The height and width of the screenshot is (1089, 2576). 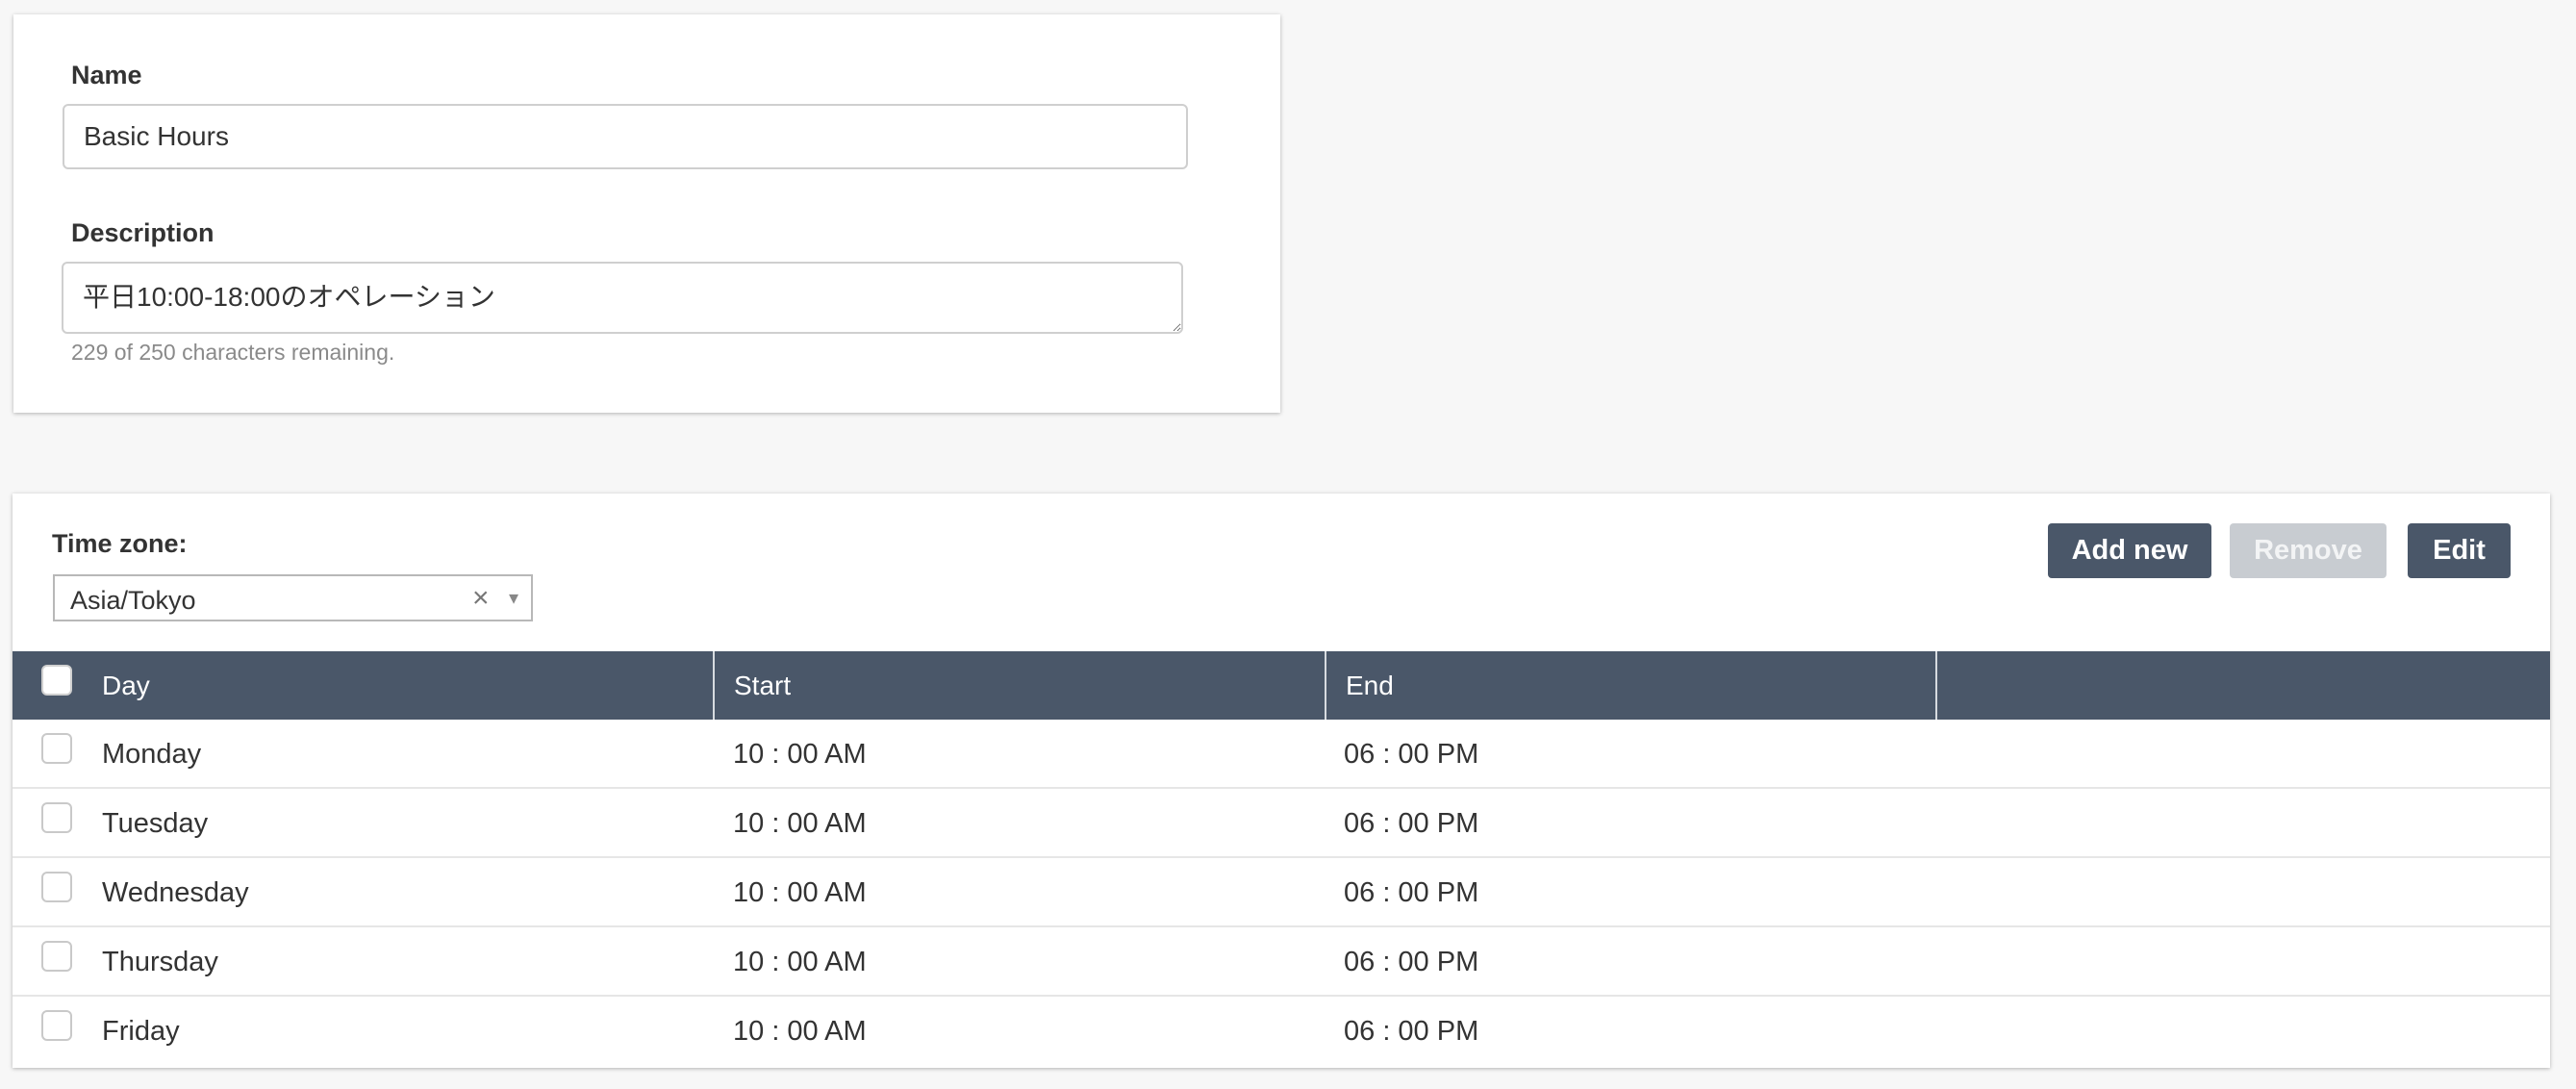 I want to click on table-row: Monday 10 : 00 AM 06 : 00 PM, so click(x=1281, y=754).